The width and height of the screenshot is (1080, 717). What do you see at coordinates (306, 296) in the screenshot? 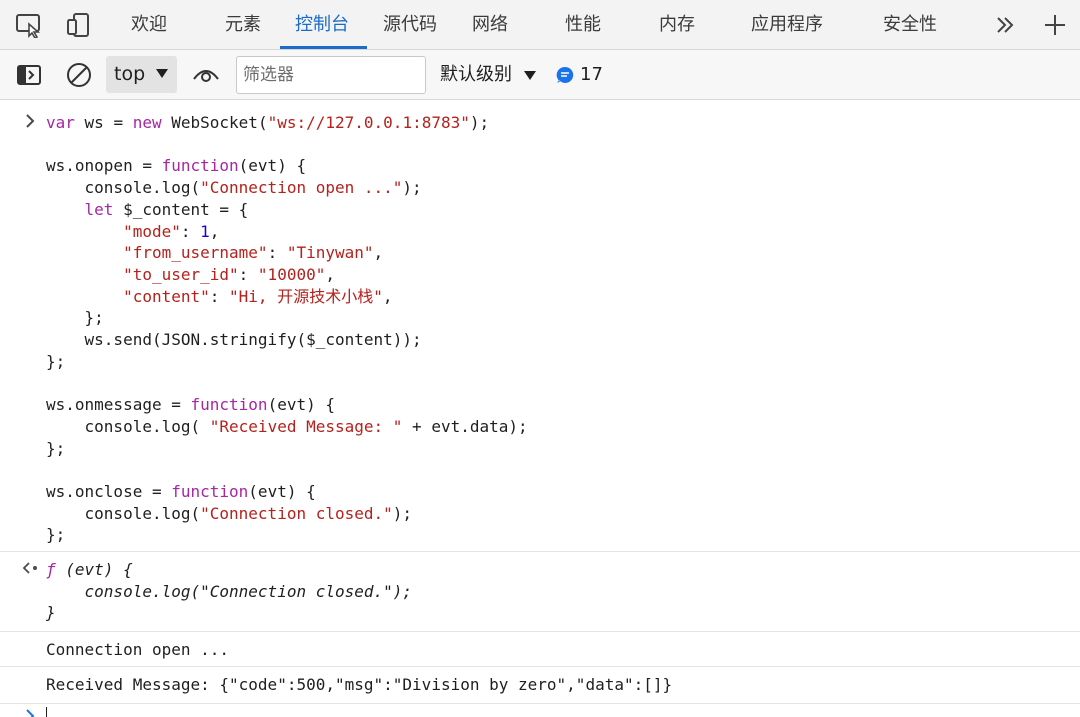
I see `code-token: "Hi, 开源技术小栈"` at bounding box center [306, 296].